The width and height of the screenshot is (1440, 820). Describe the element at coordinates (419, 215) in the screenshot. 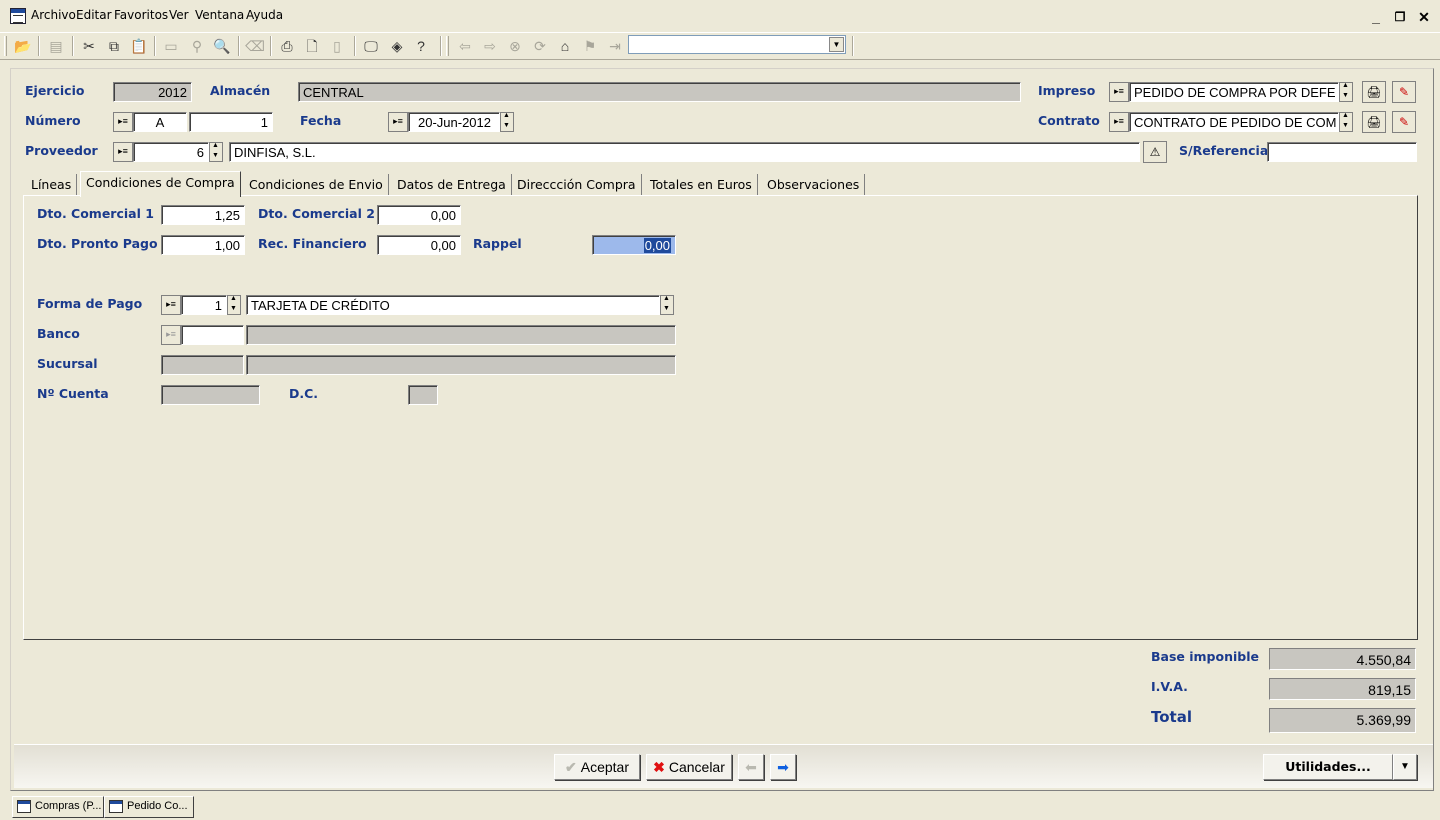

I see `dto-comercial-2-field: 0,00` at that location.